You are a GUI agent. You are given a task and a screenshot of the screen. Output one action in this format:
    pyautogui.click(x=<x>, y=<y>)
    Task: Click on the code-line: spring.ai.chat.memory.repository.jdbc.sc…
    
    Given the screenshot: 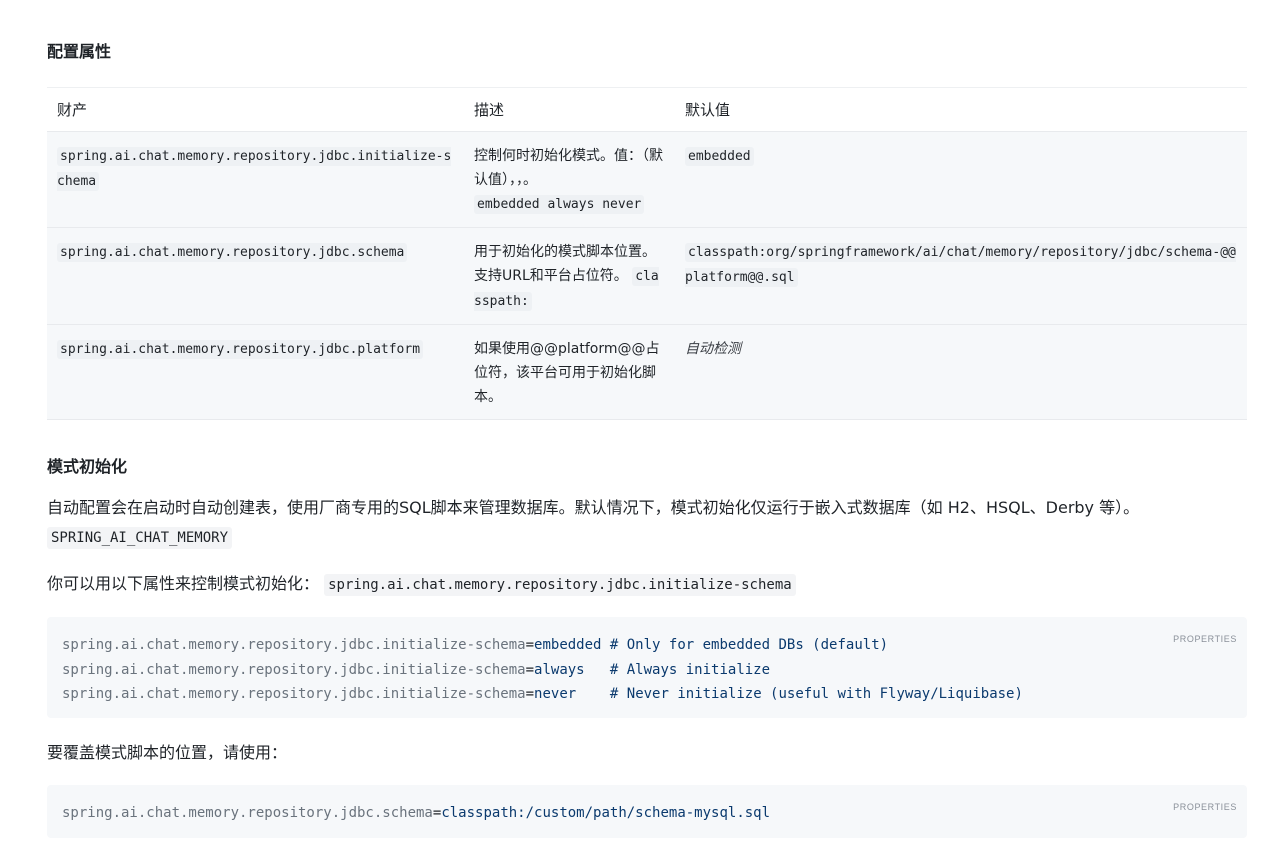 What is the action you would take?
    pyautogui.click(x=647, y=813)
    